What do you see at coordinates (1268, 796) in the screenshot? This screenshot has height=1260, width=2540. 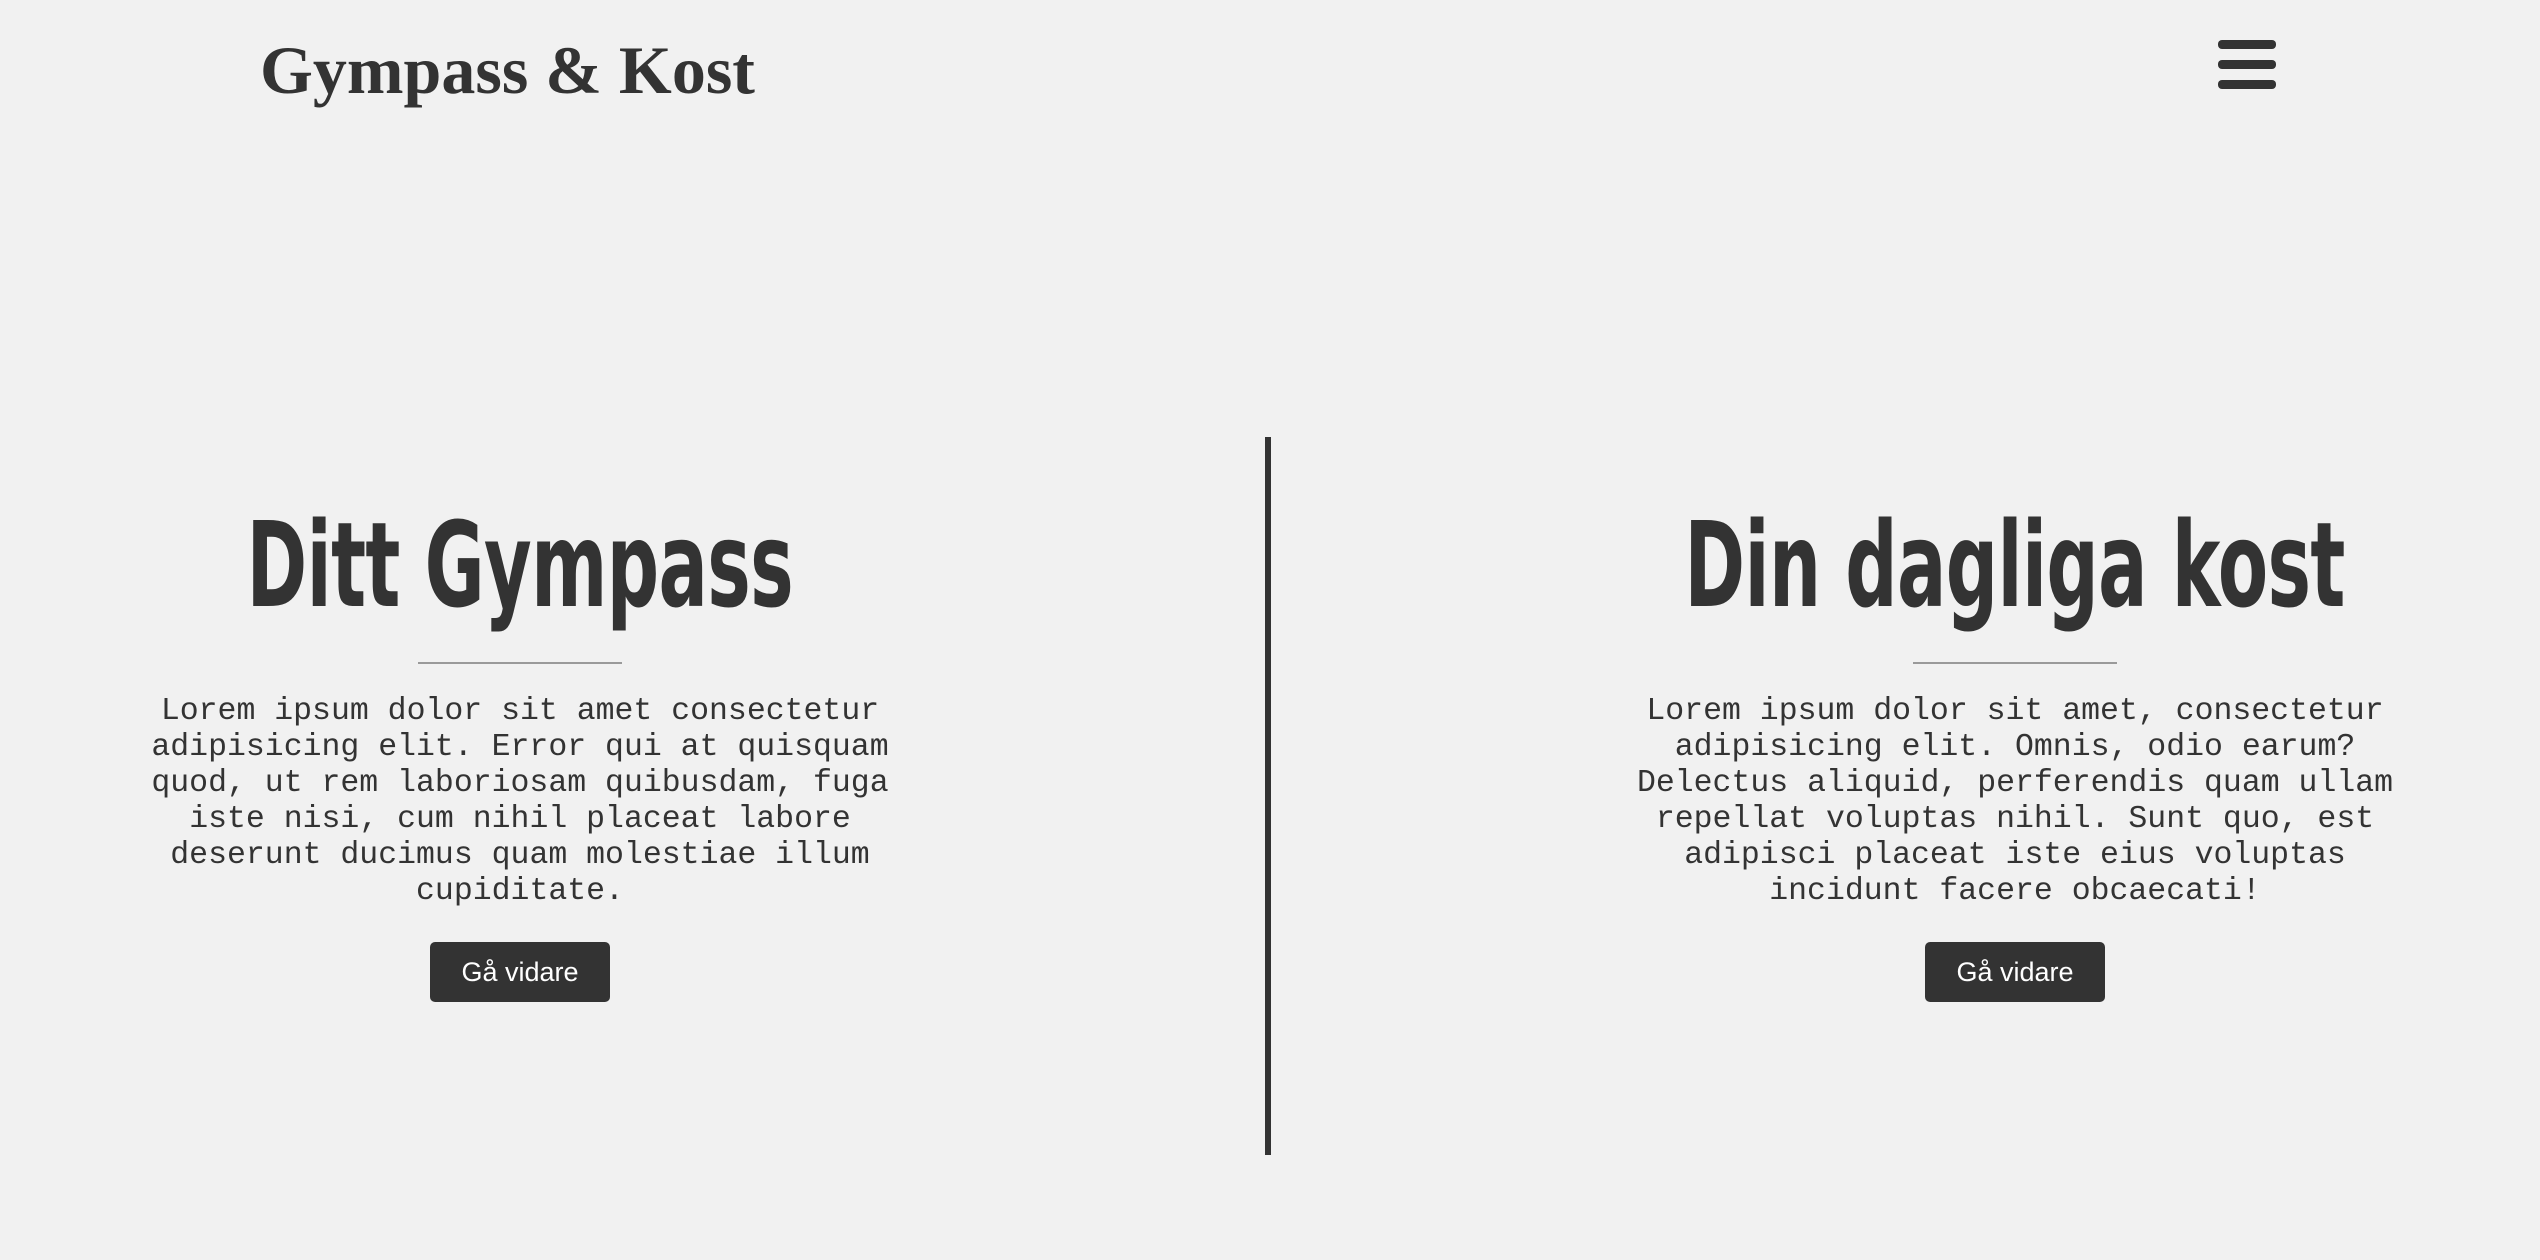 I see `vertical-divider` at bounding box center [1268, 796].